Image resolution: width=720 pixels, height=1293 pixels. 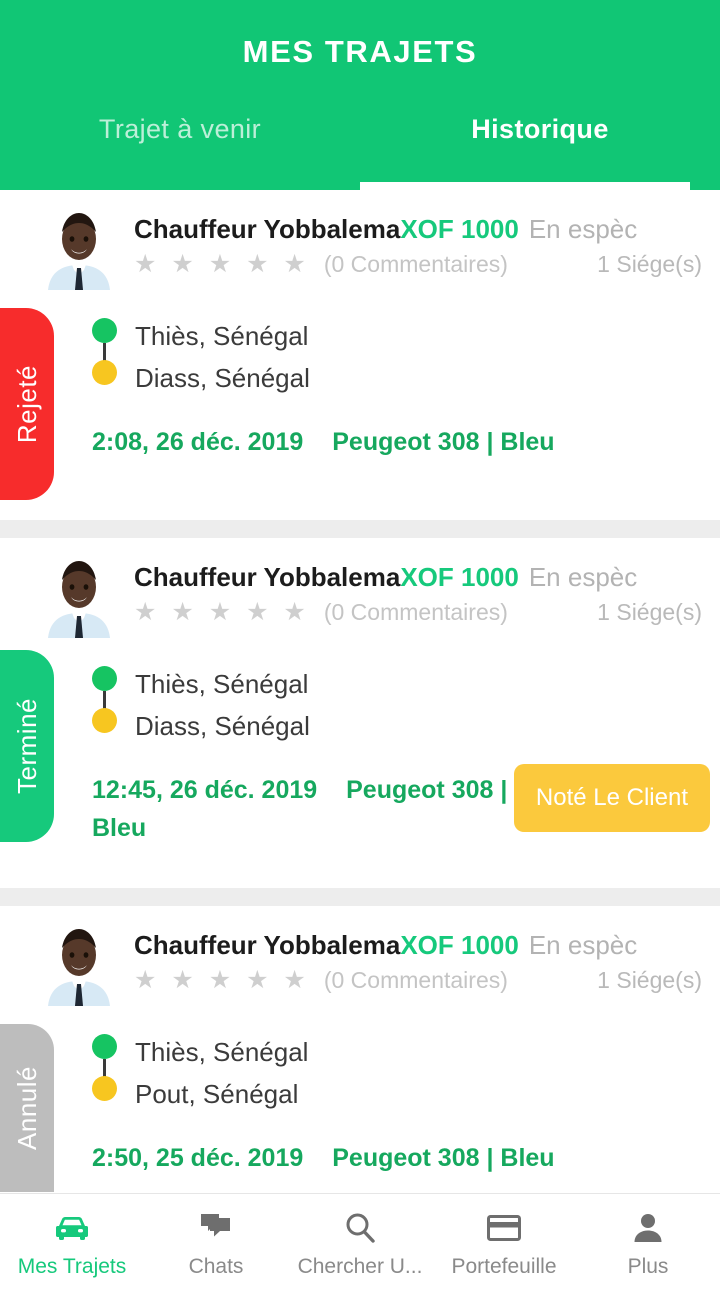 I want to click on chat-icon, so click(x=216, y=1228).